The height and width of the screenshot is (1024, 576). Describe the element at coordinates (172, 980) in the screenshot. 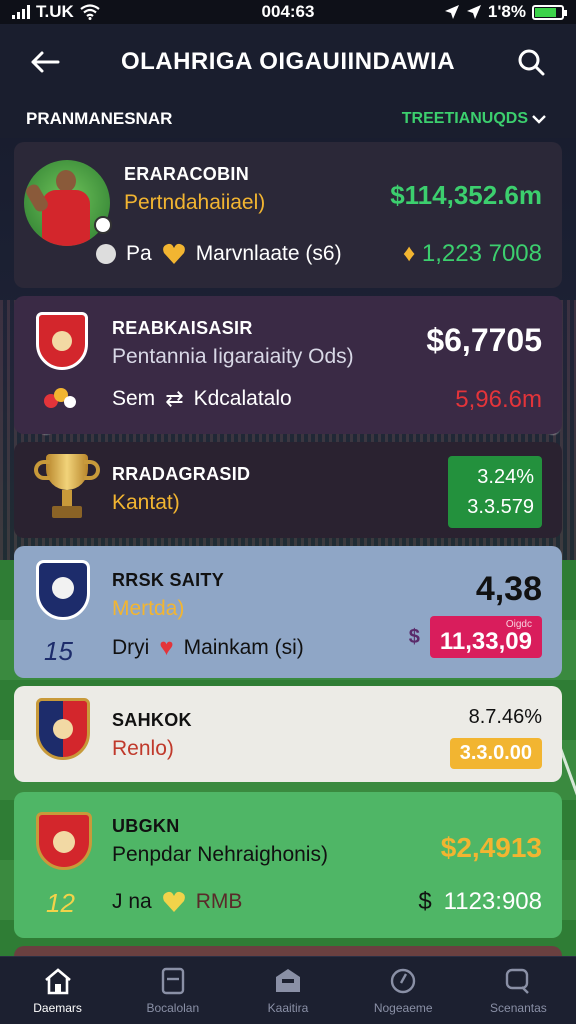

I see `book-icon` at that location.